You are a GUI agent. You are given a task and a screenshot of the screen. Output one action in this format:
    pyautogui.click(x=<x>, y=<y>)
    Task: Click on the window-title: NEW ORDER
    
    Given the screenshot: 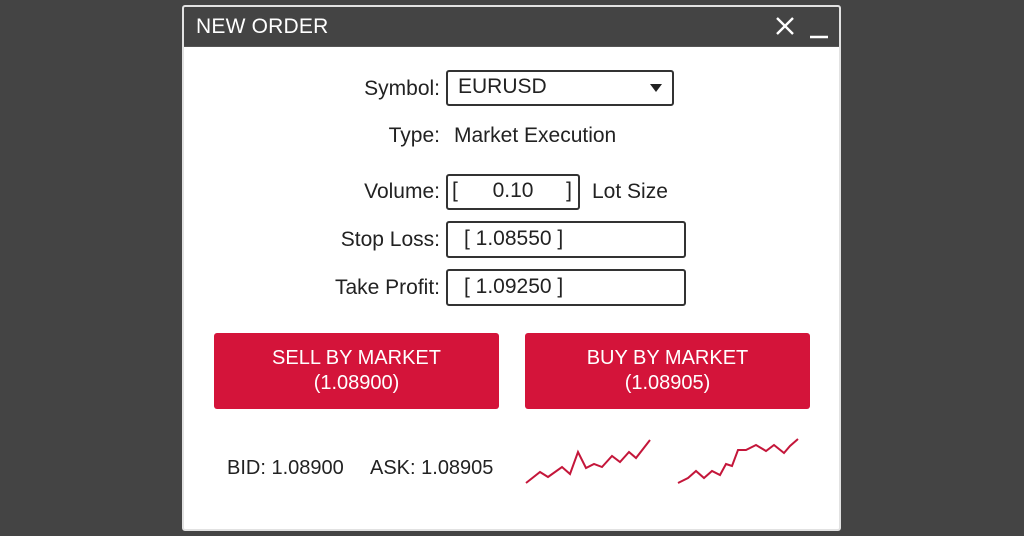 What is the action you would take?
    pyautogui.click(x=262, y=26)
    